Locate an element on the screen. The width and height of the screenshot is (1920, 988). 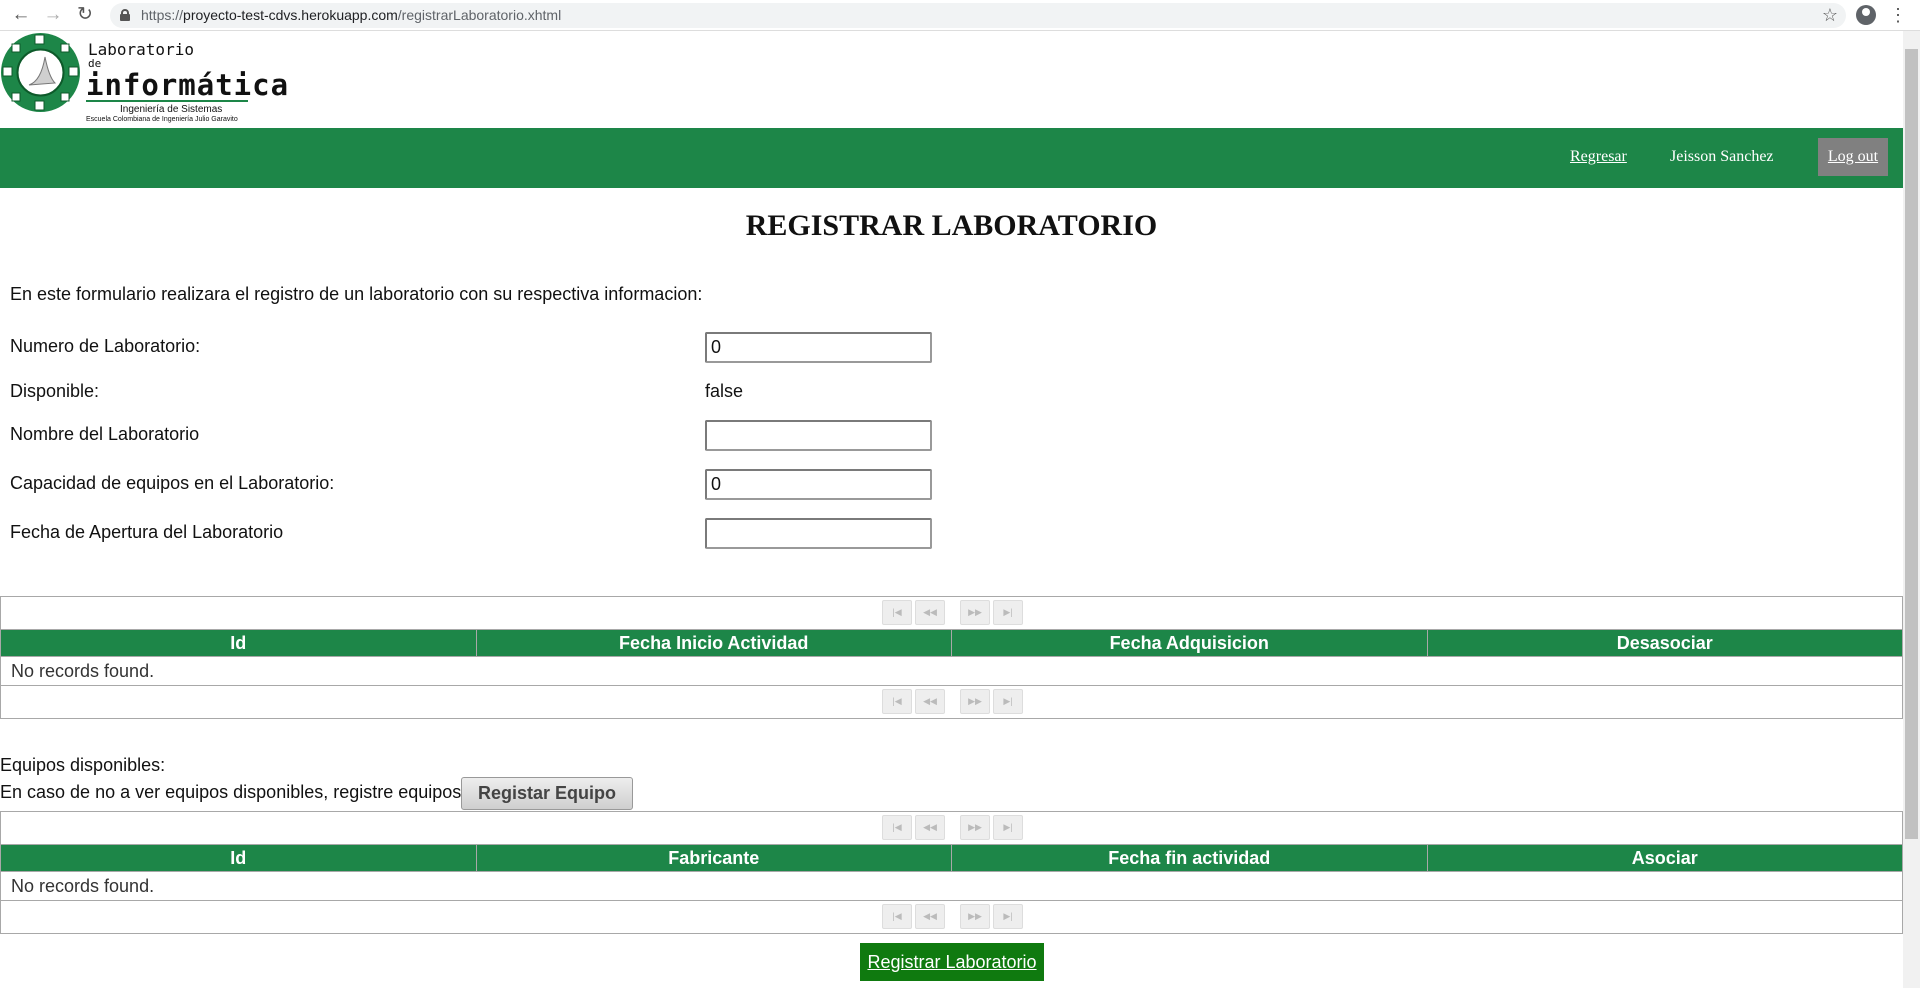
column-header-fabricante: Fabricante is located at coordinates (714, 858).